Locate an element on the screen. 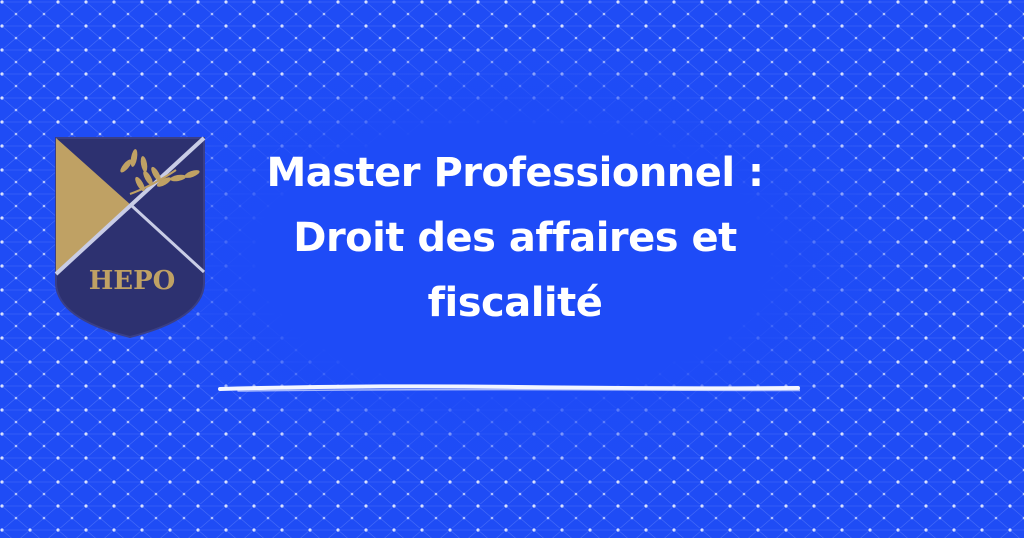 The height and width of the screenshot is (538, 1024). logo-text: HEPO is located at coordinates (132, 281).